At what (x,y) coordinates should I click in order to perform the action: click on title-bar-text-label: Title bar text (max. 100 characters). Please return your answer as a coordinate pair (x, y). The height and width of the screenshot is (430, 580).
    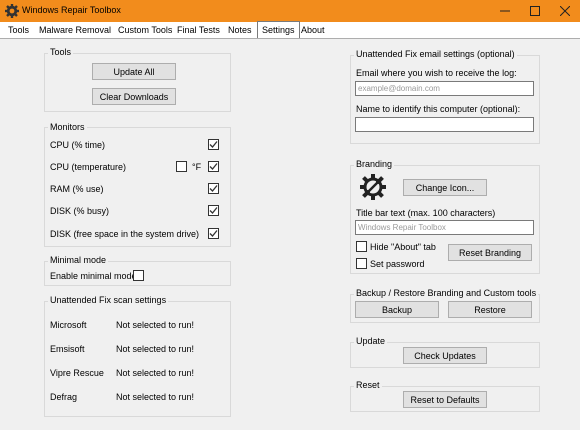
    Looking at the image, I should click on (426, 213).